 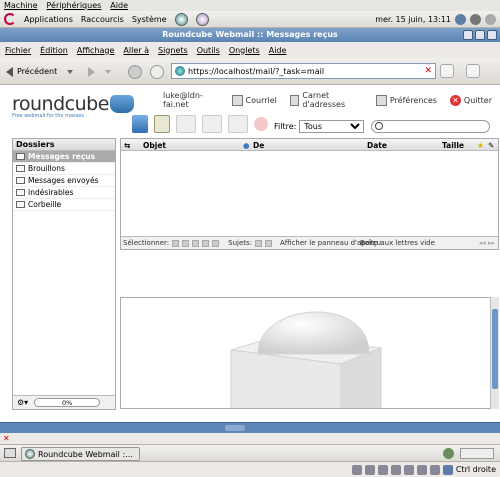 I want to click on home-button, so click(x=447, y=71).